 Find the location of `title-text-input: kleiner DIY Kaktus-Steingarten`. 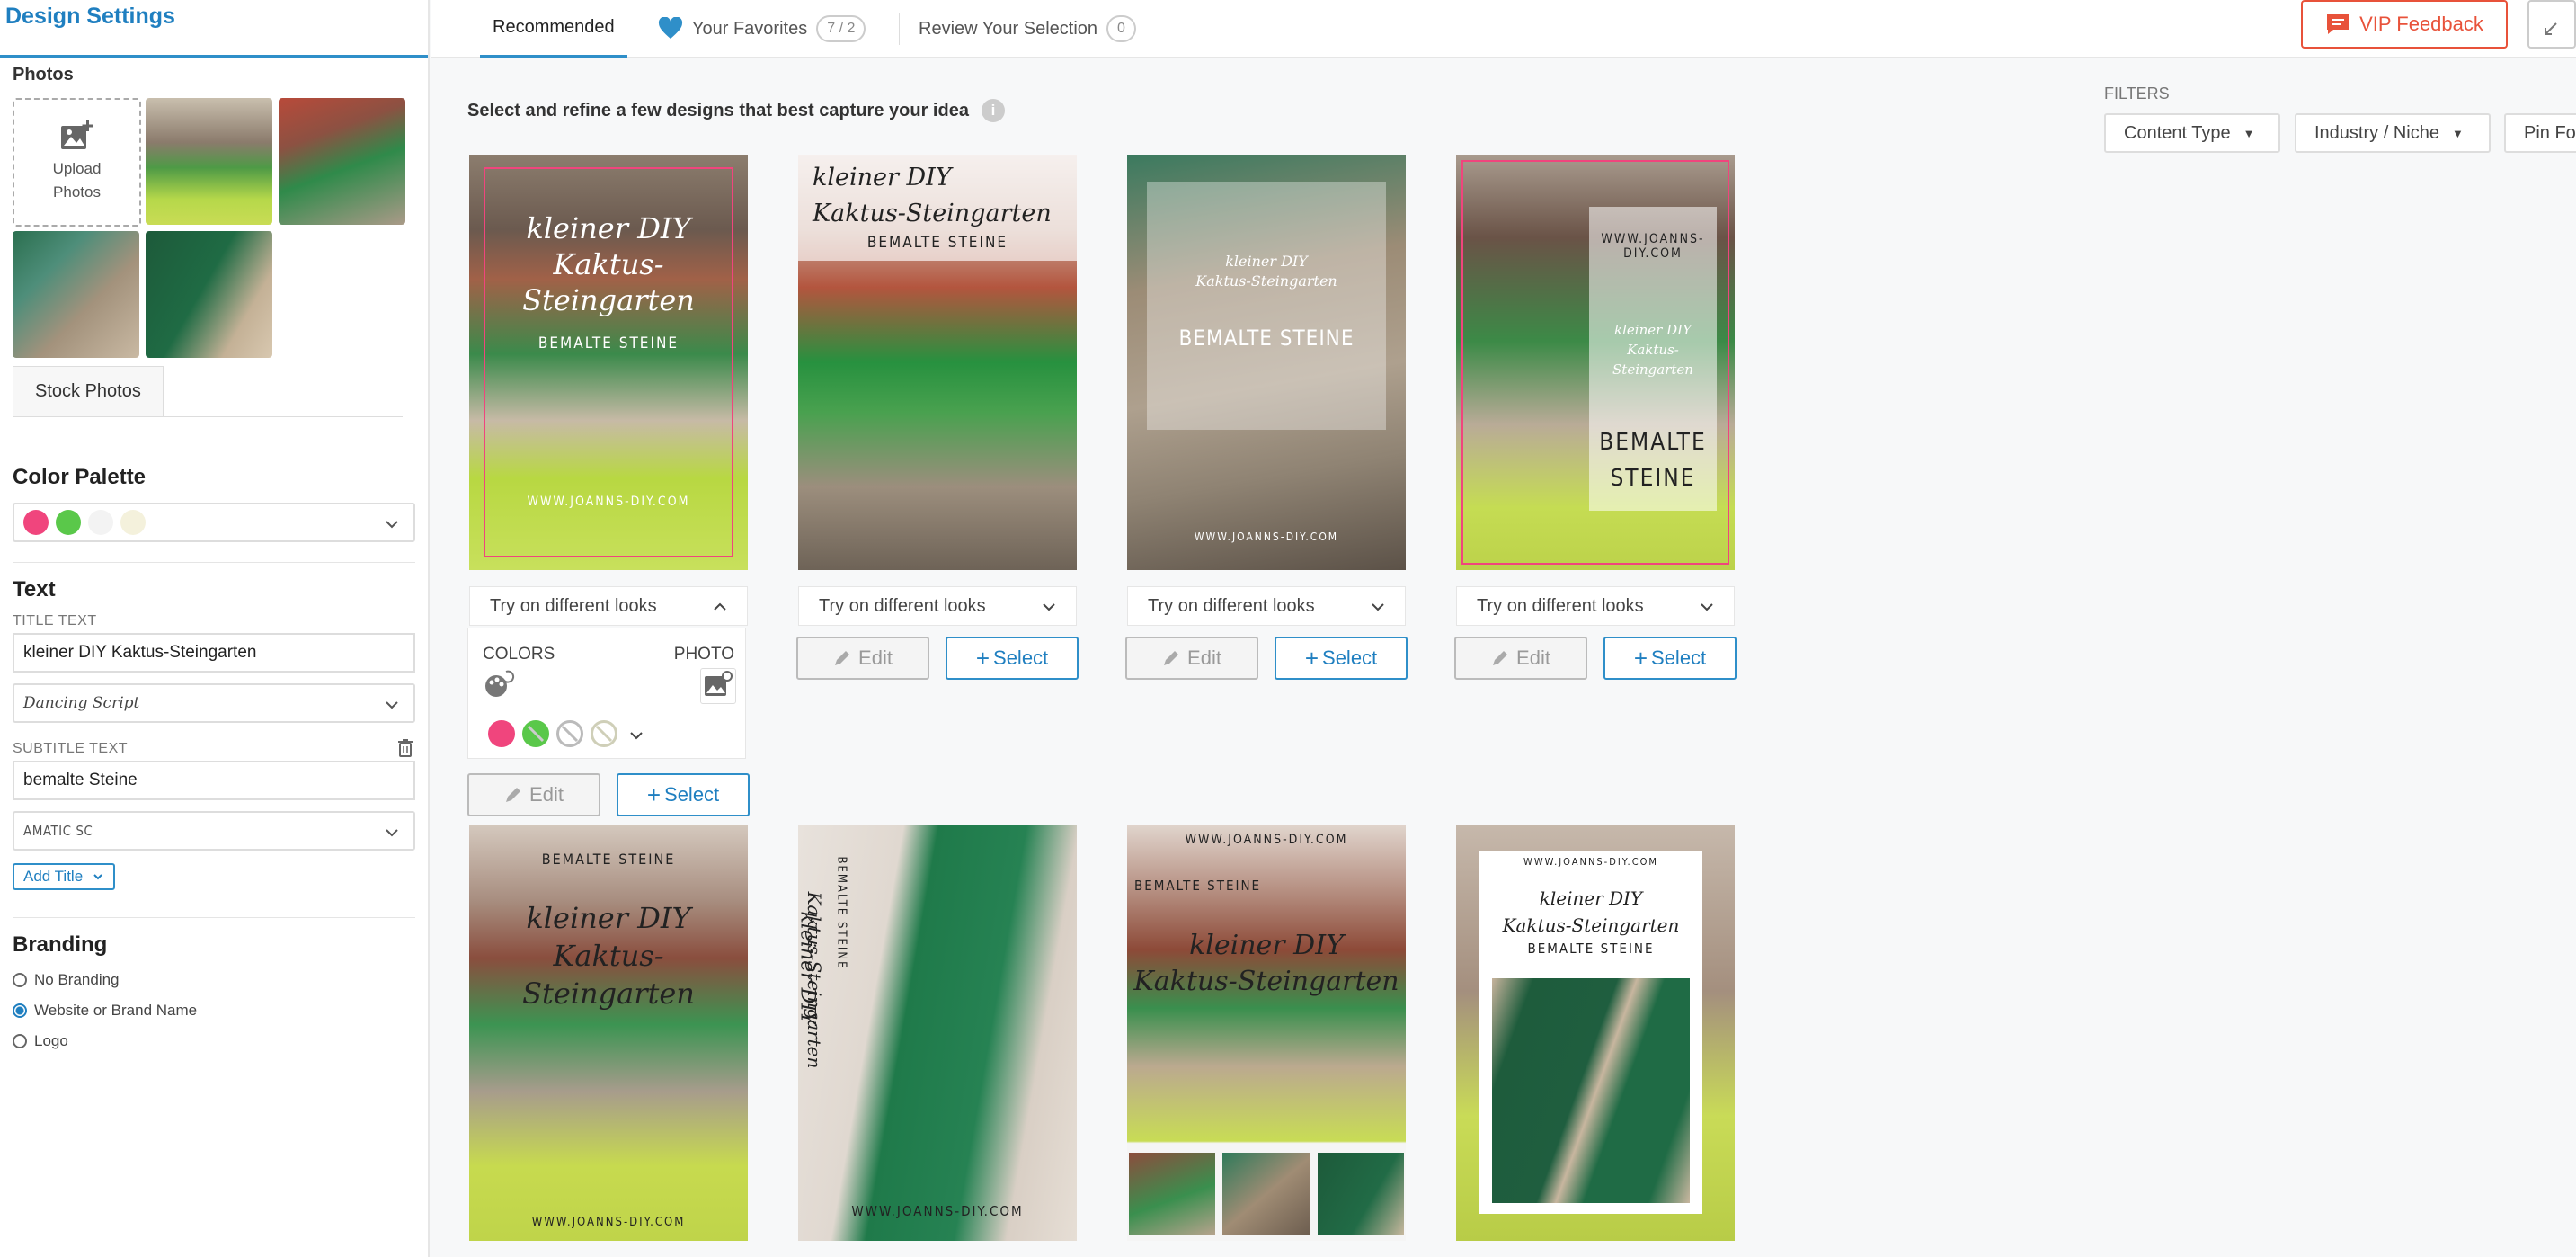

title-text-input: kleiner DIY Kaktus-Steingarten is located at coordinates (214, 653).